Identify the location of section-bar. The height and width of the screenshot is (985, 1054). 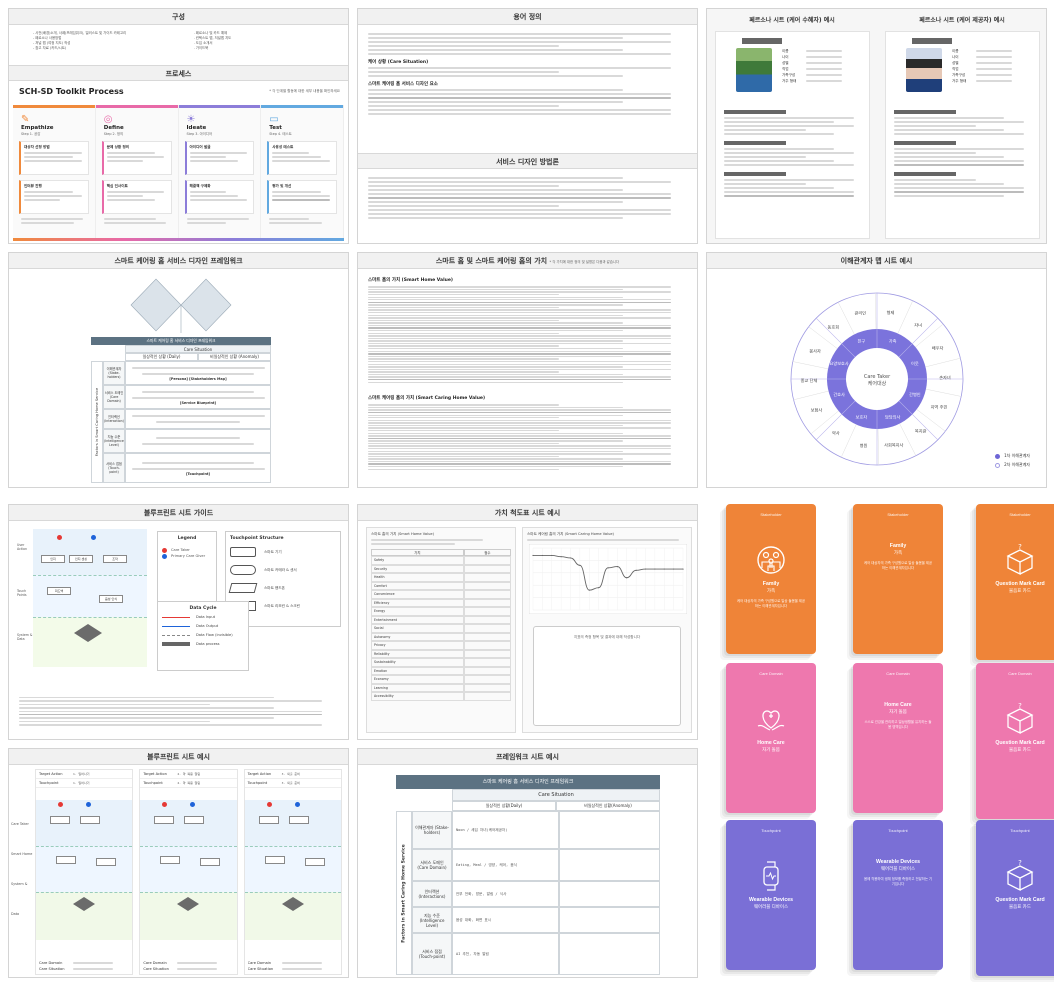
(755, 174).